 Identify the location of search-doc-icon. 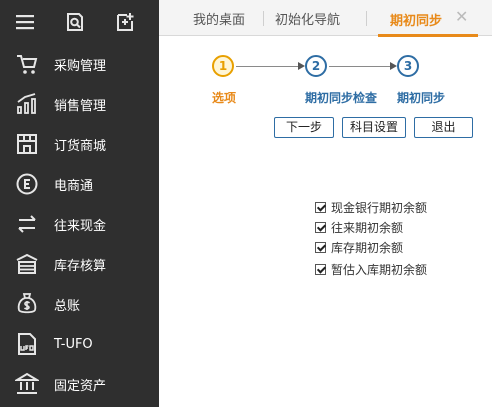
(75, 22).